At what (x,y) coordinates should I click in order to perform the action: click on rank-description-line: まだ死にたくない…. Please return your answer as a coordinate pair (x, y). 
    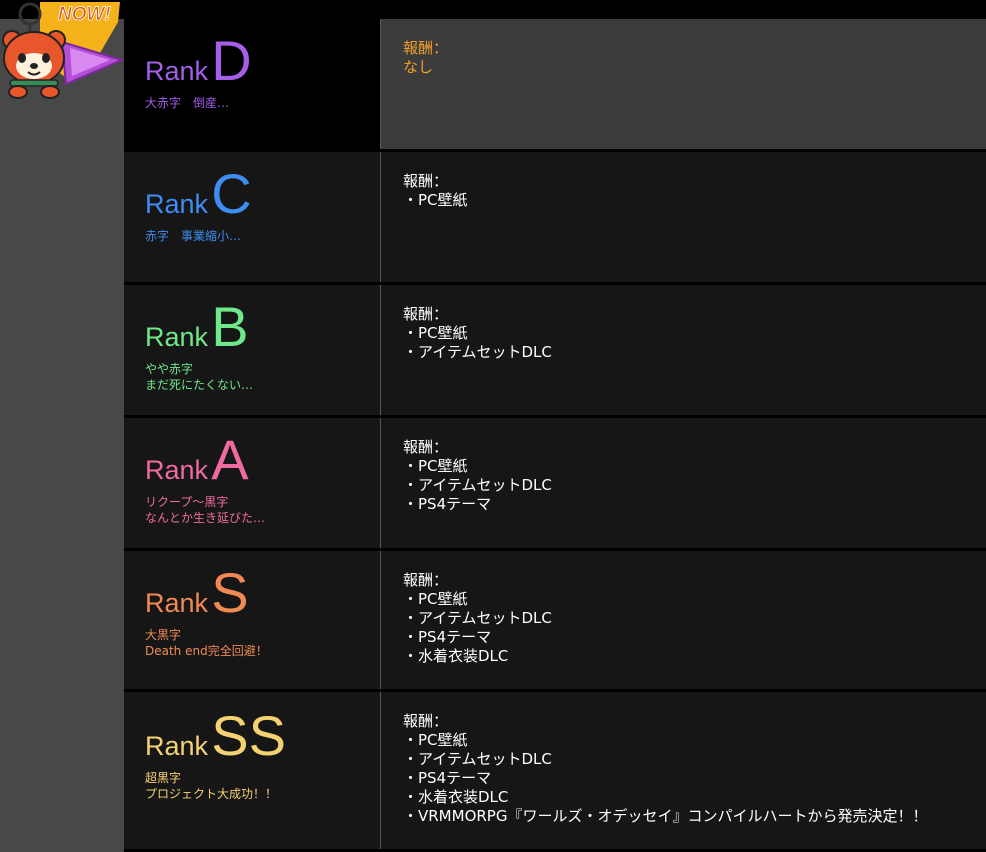
    Looking at the image, I should click on (199, 385).